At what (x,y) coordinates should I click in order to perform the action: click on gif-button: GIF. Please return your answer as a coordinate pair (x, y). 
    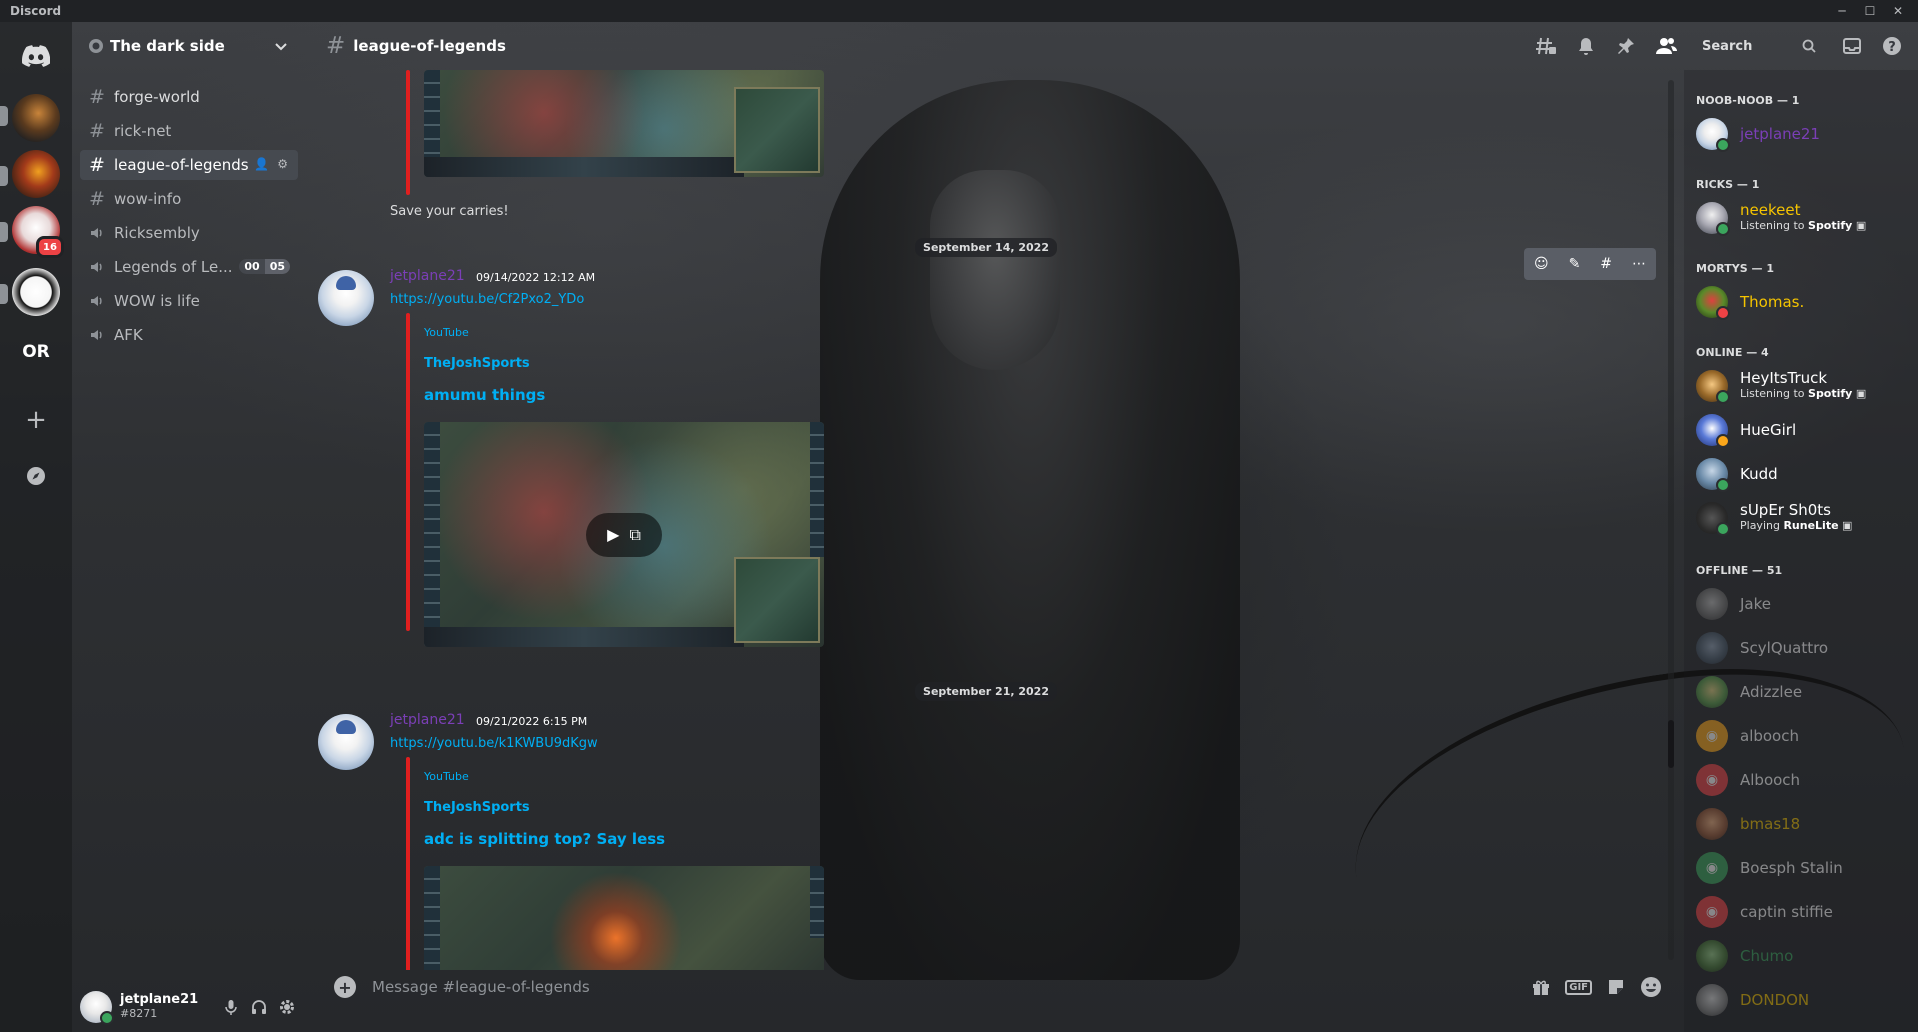
    Looking at the image, I should click on (1578, 987).